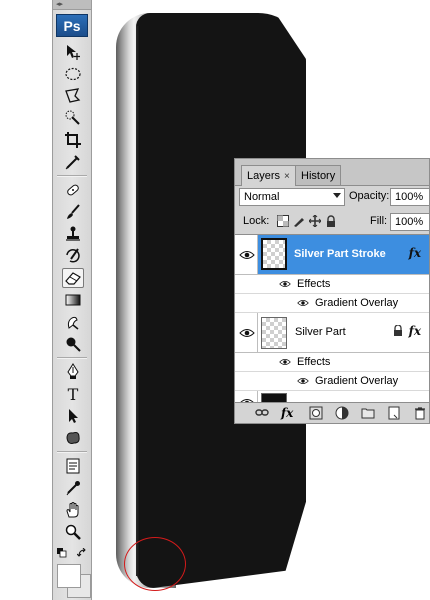 This screenshot has width=430, height=600. What do you see at coordinates (73, 162) in the screenshot?
I see `slice-icon` at bounding box center [73, 162].